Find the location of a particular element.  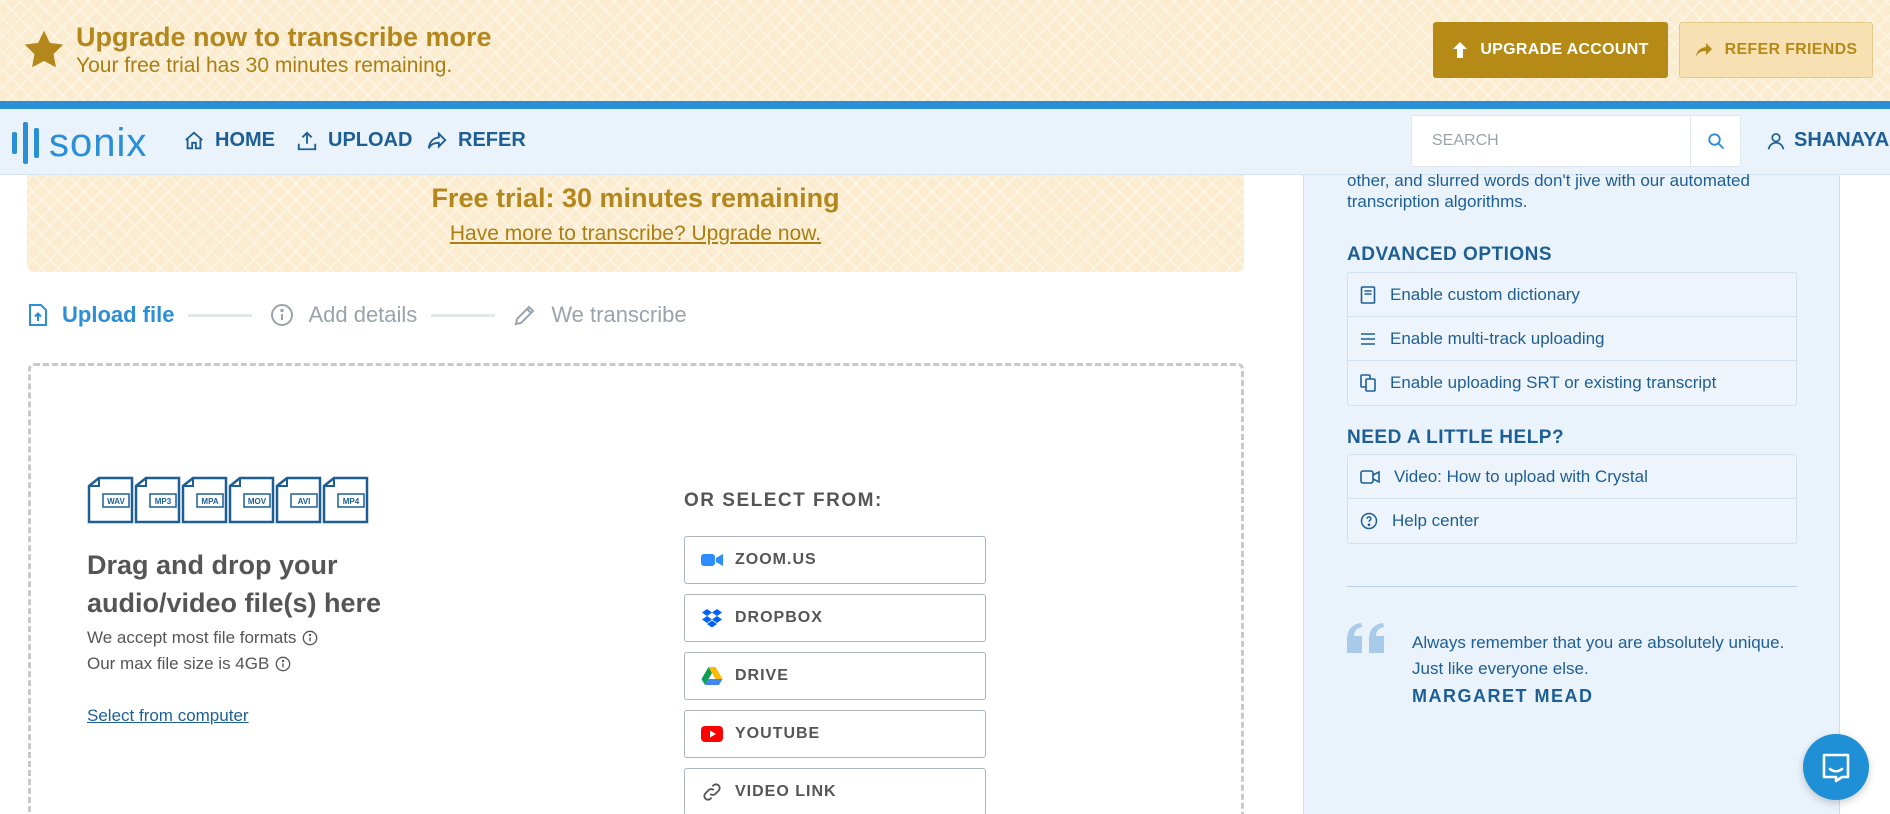

user-menu: SHANAYA is located at coordinates (1827, 140).